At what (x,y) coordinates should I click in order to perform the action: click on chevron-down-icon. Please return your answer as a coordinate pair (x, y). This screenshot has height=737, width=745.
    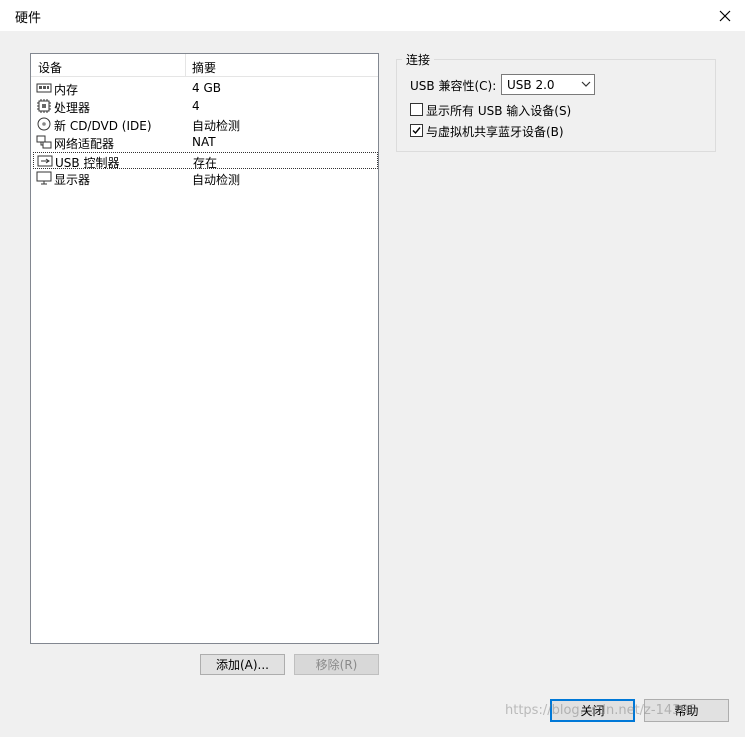
    Looking at the image, I should click on (586, 84).